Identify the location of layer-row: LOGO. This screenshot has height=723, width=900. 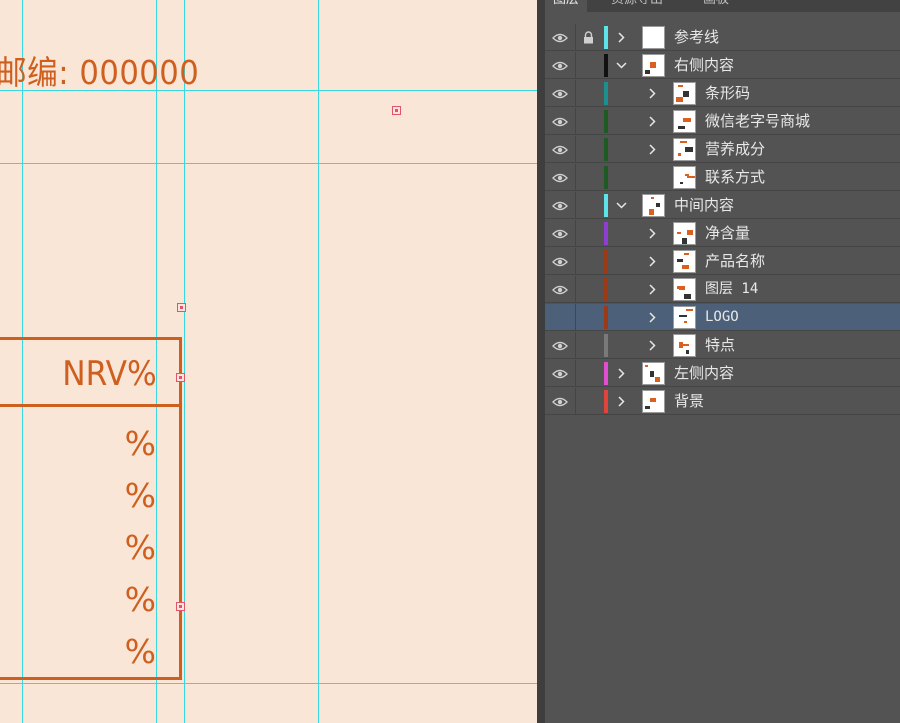
(722, 317).